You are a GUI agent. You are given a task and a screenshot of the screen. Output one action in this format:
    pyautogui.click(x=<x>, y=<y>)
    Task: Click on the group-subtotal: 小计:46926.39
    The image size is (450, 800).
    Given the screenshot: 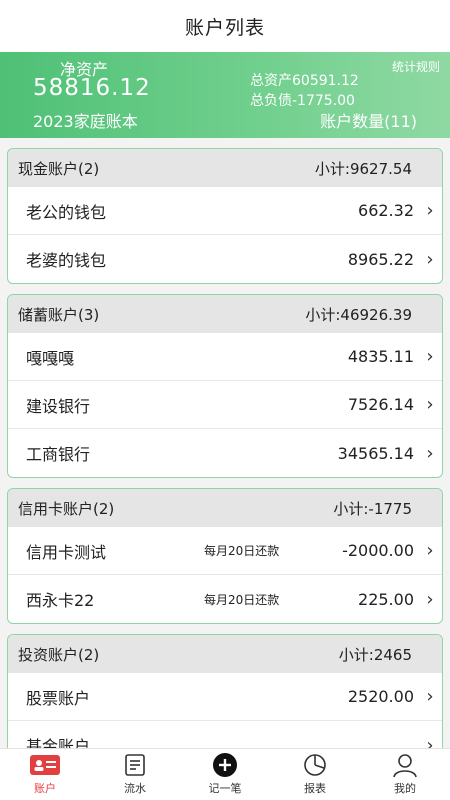 What is the action you would take?
    pyautogui.click(x=358, y=314)
    